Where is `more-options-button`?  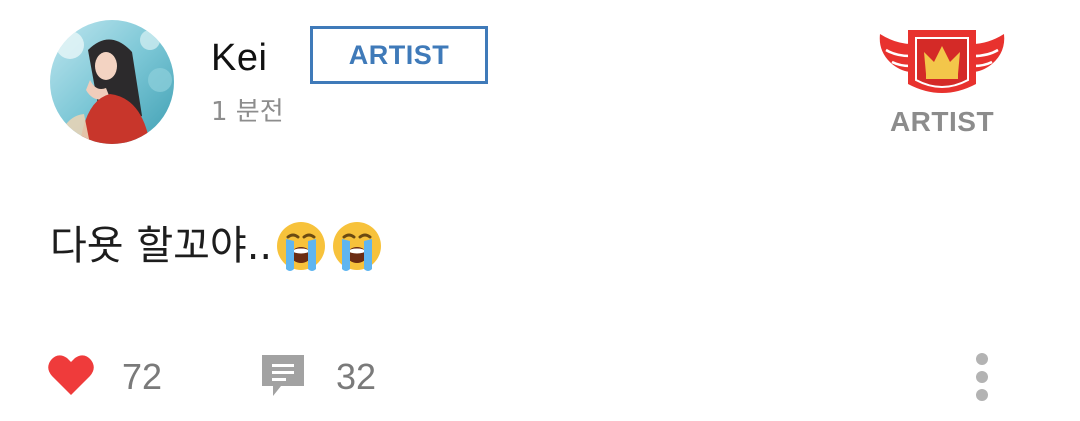 more-options-button is located at coordinates (982, 377).